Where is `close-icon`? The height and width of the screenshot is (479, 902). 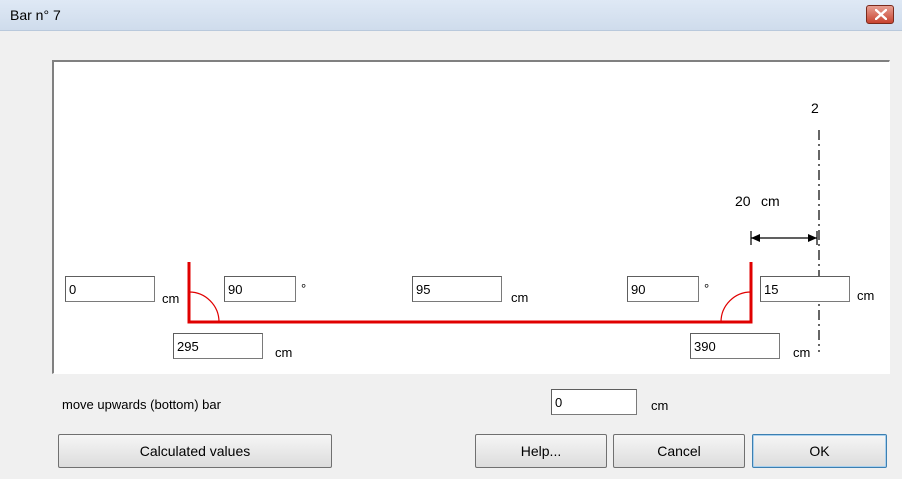 close-icon is located at coordinates (881, 14).